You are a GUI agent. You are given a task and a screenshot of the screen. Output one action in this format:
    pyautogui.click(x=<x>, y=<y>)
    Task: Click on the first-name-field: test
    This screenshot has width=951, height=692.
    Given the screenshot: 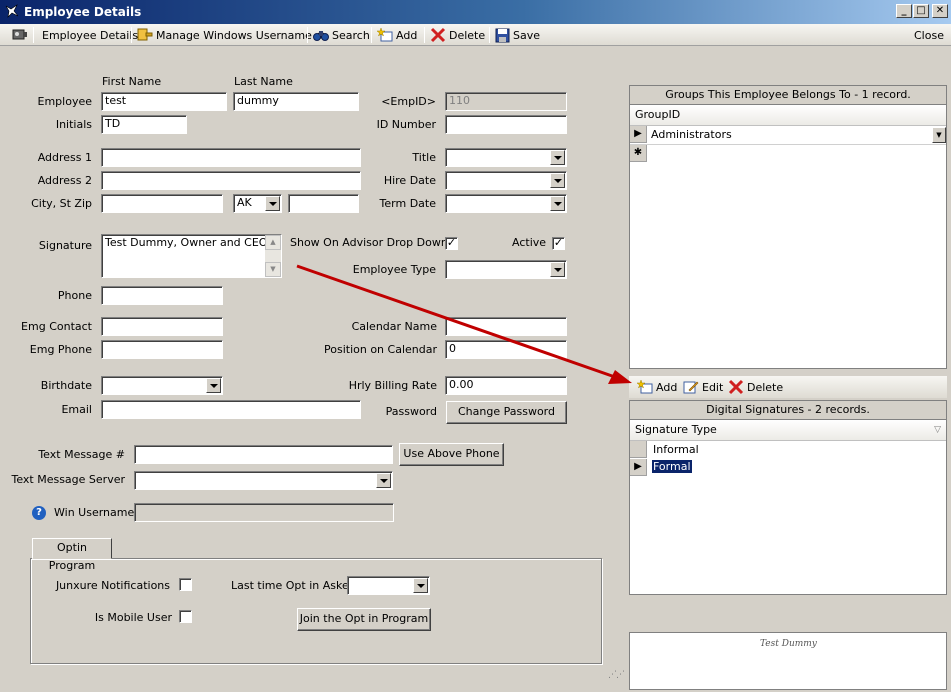 What is the action you would take?
    pyautogui.click(x=164, y=101)
    